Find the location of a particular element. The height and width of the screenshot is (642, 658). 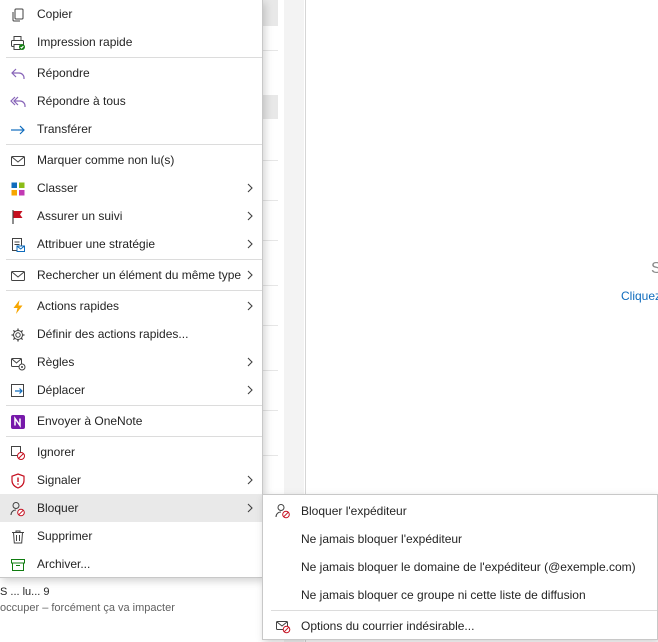

copy-icon is located at coordinates (17, 14).